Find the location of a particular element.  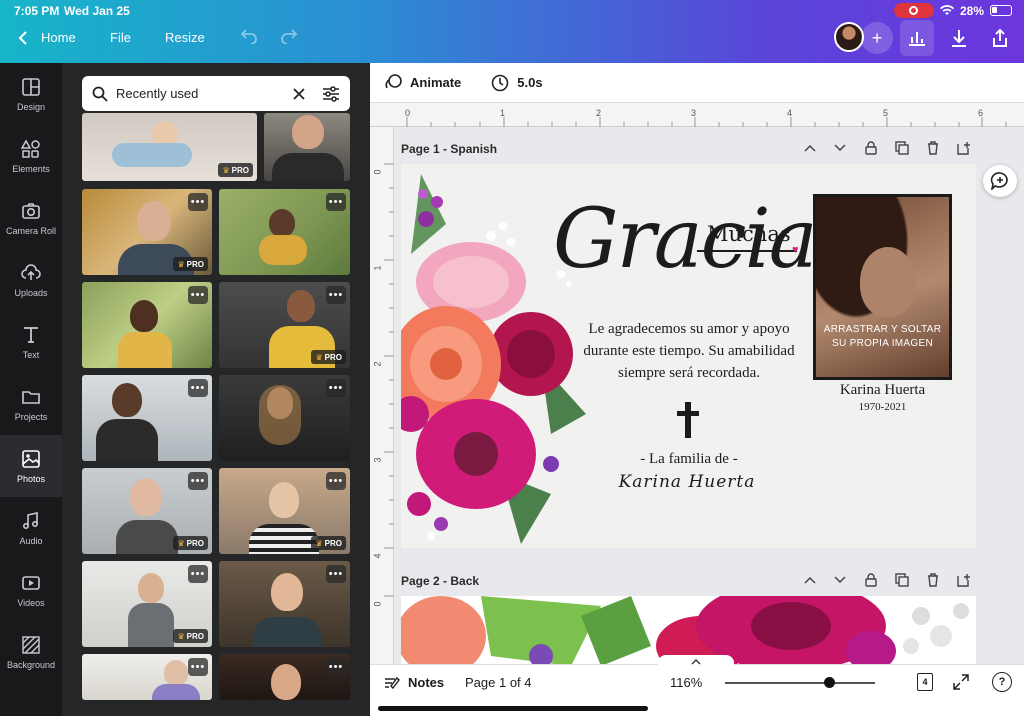

sidebar-item-background: Background is located at coordinates (31, 652).